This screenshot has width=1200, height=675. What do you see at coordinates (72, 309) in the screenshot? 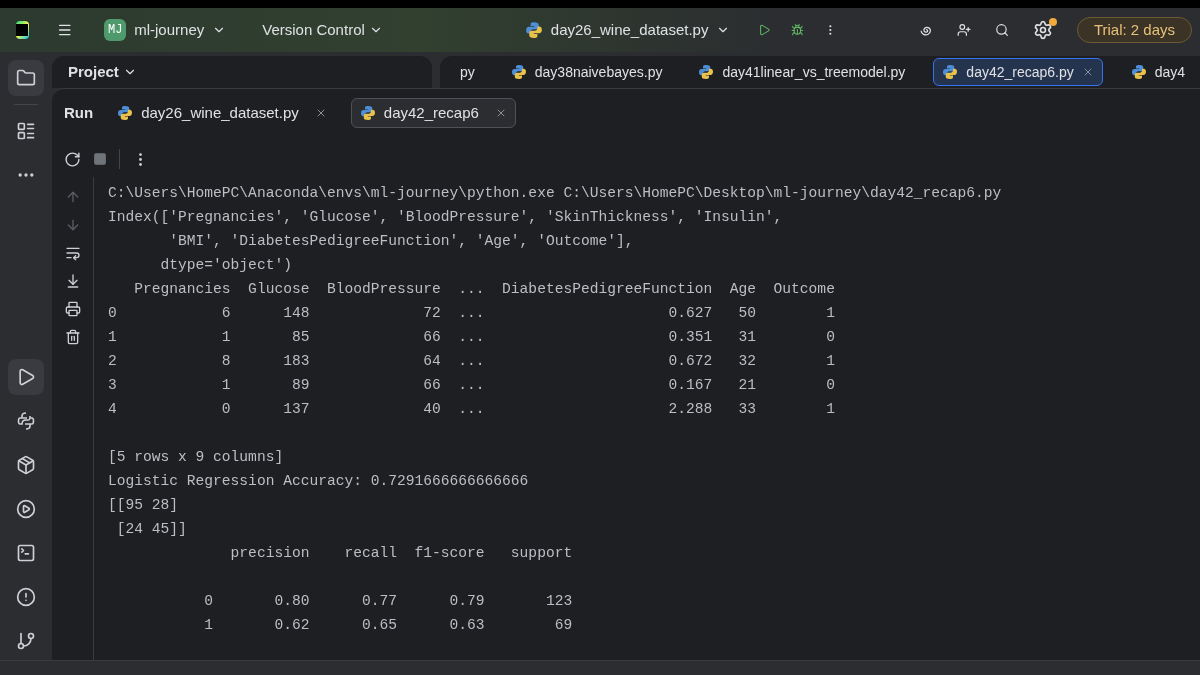
I see `print-icon` at bounding box center [72, 309].